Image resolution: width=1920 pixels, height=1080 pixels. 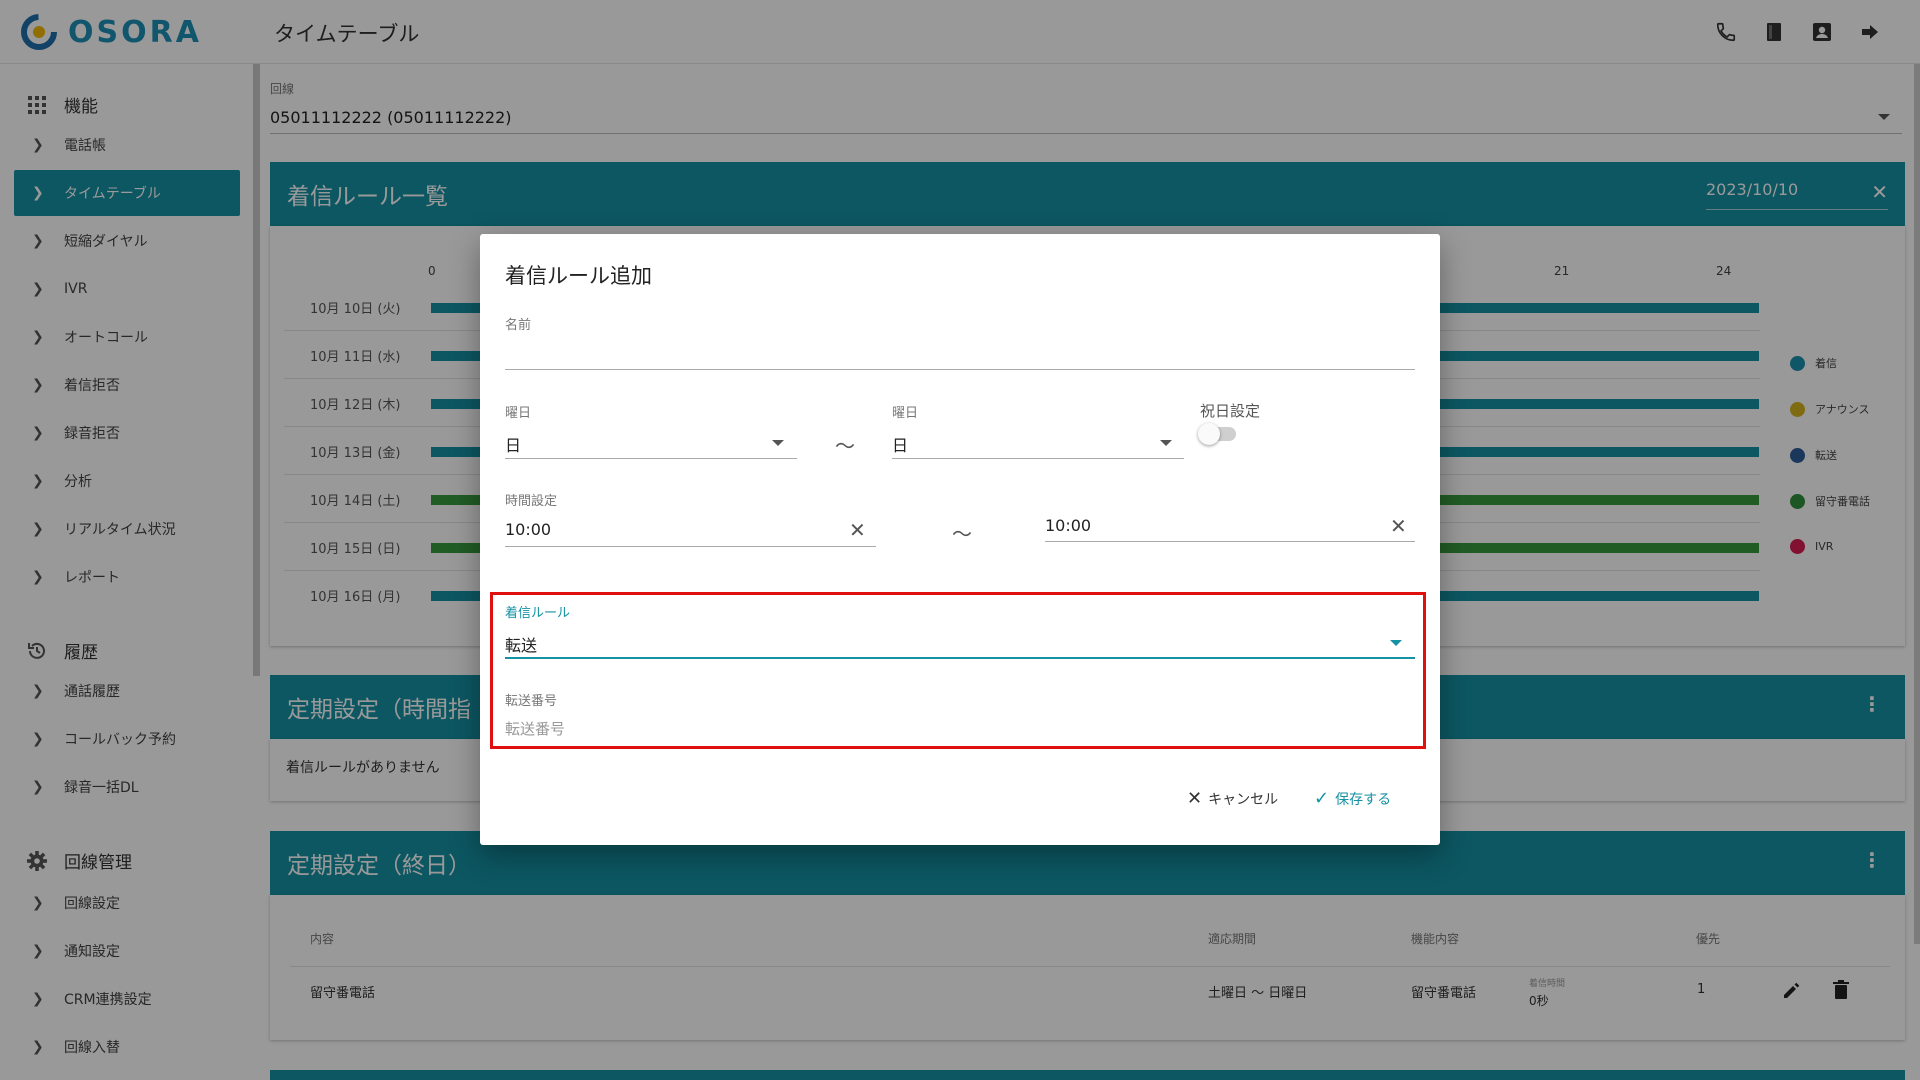 What do you see at coordinates (1243, 799) in the screenshot?
I see `cancel-label: キャンセル` at bounding box center [1243, 799].